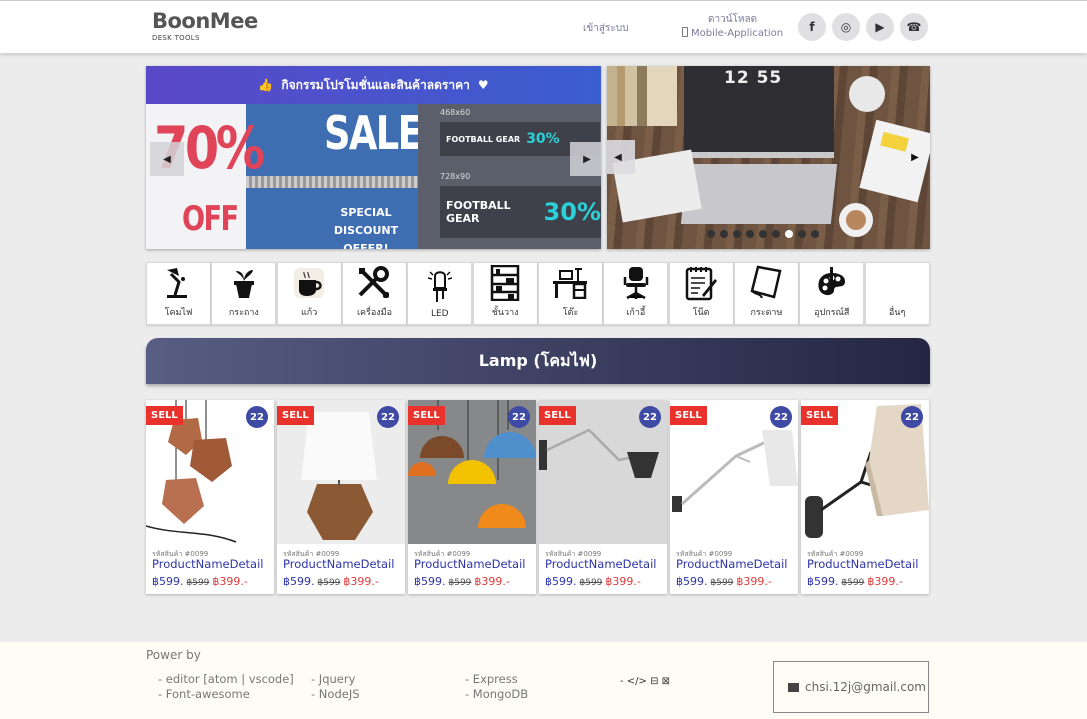 Image resolution: width=1087 pixels, height=719 pixels. What do you see at coordinates (732, 19) in the screenshot?
I see `download-label: ดาวน์โหลด` at bounding box center [732, 19].